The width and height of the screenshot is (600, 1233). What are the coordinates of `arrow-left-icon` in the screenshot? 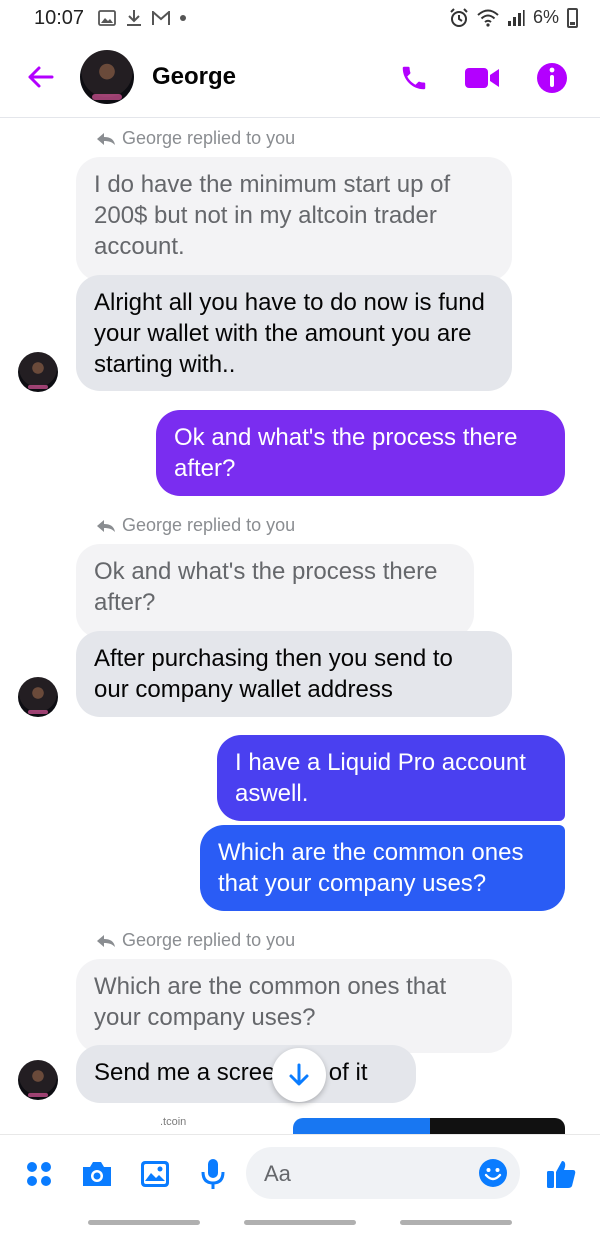 It's located at (41, 77).